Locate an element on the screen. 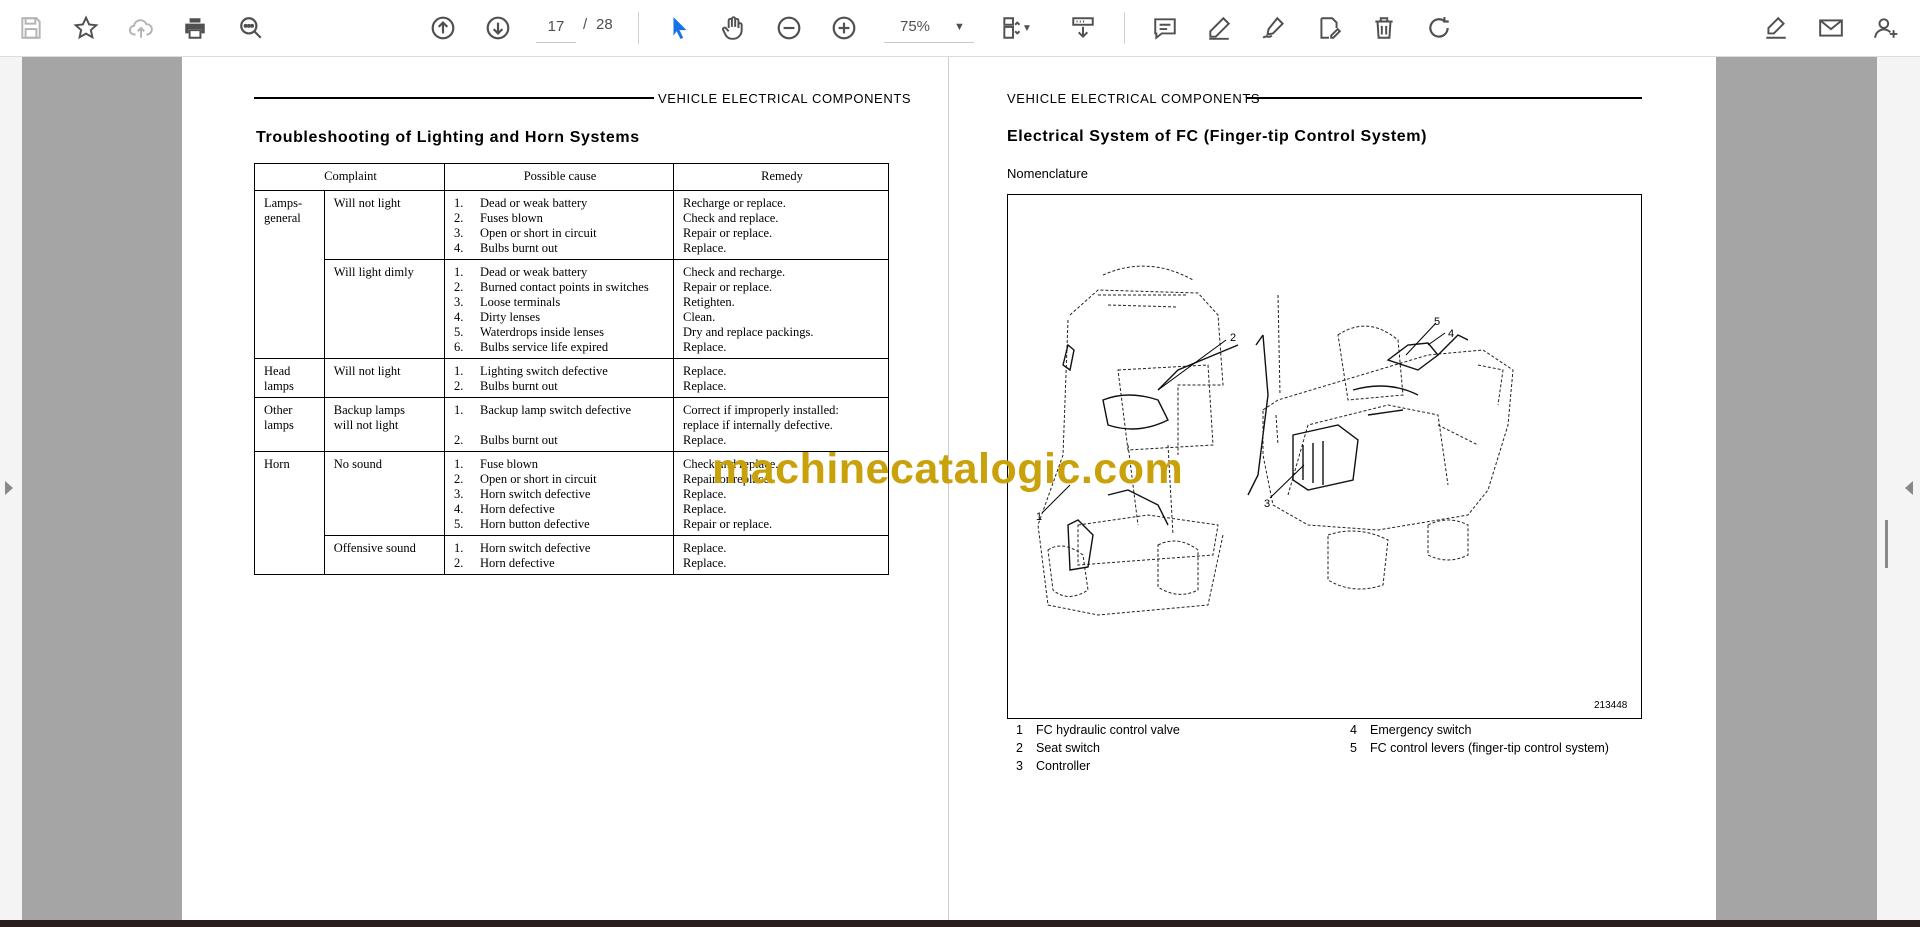 The image size is (1920, 927). hand-tool-icon is located at coordinates (733, 28).